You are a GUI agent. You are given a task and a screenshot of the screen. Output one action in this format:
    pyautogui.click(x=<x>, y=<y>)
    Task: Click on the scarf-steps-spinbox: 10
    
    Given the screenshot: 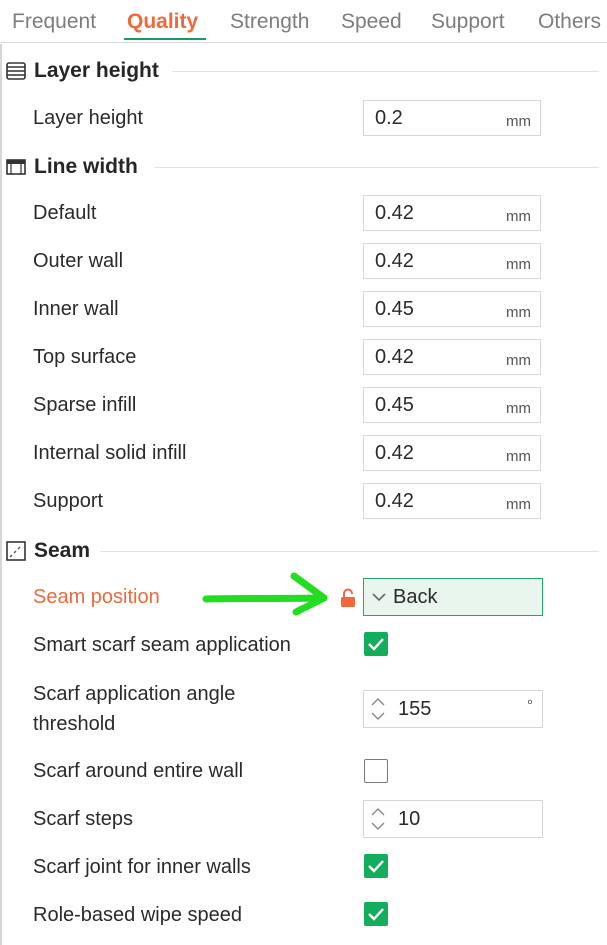 What is the action you would take?
    pyautogui.click(x=453, y=819)
    